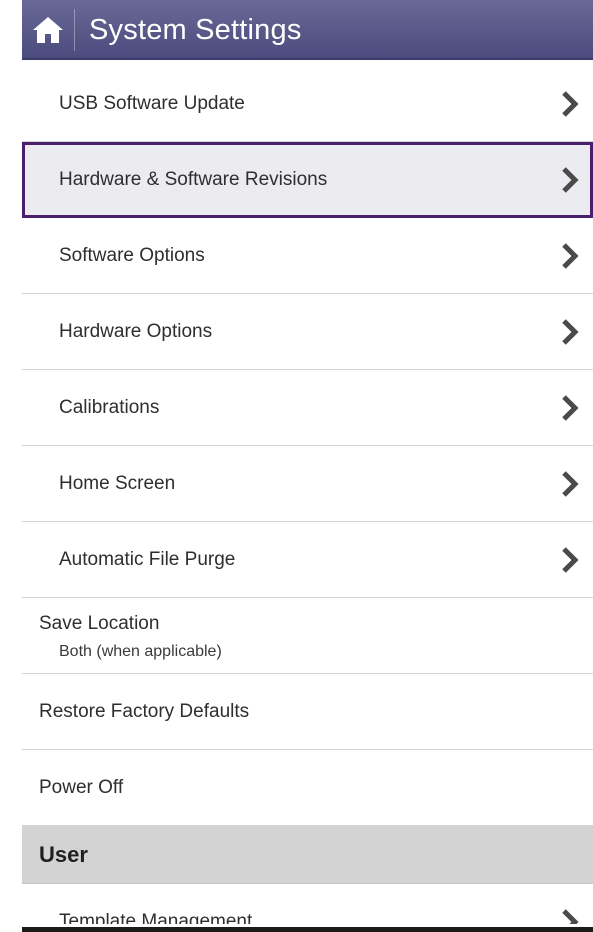  Describe the element at coordinates (307, 408) in the screenshot. I see `menu-item-calibrations: Calibrations` at that location.